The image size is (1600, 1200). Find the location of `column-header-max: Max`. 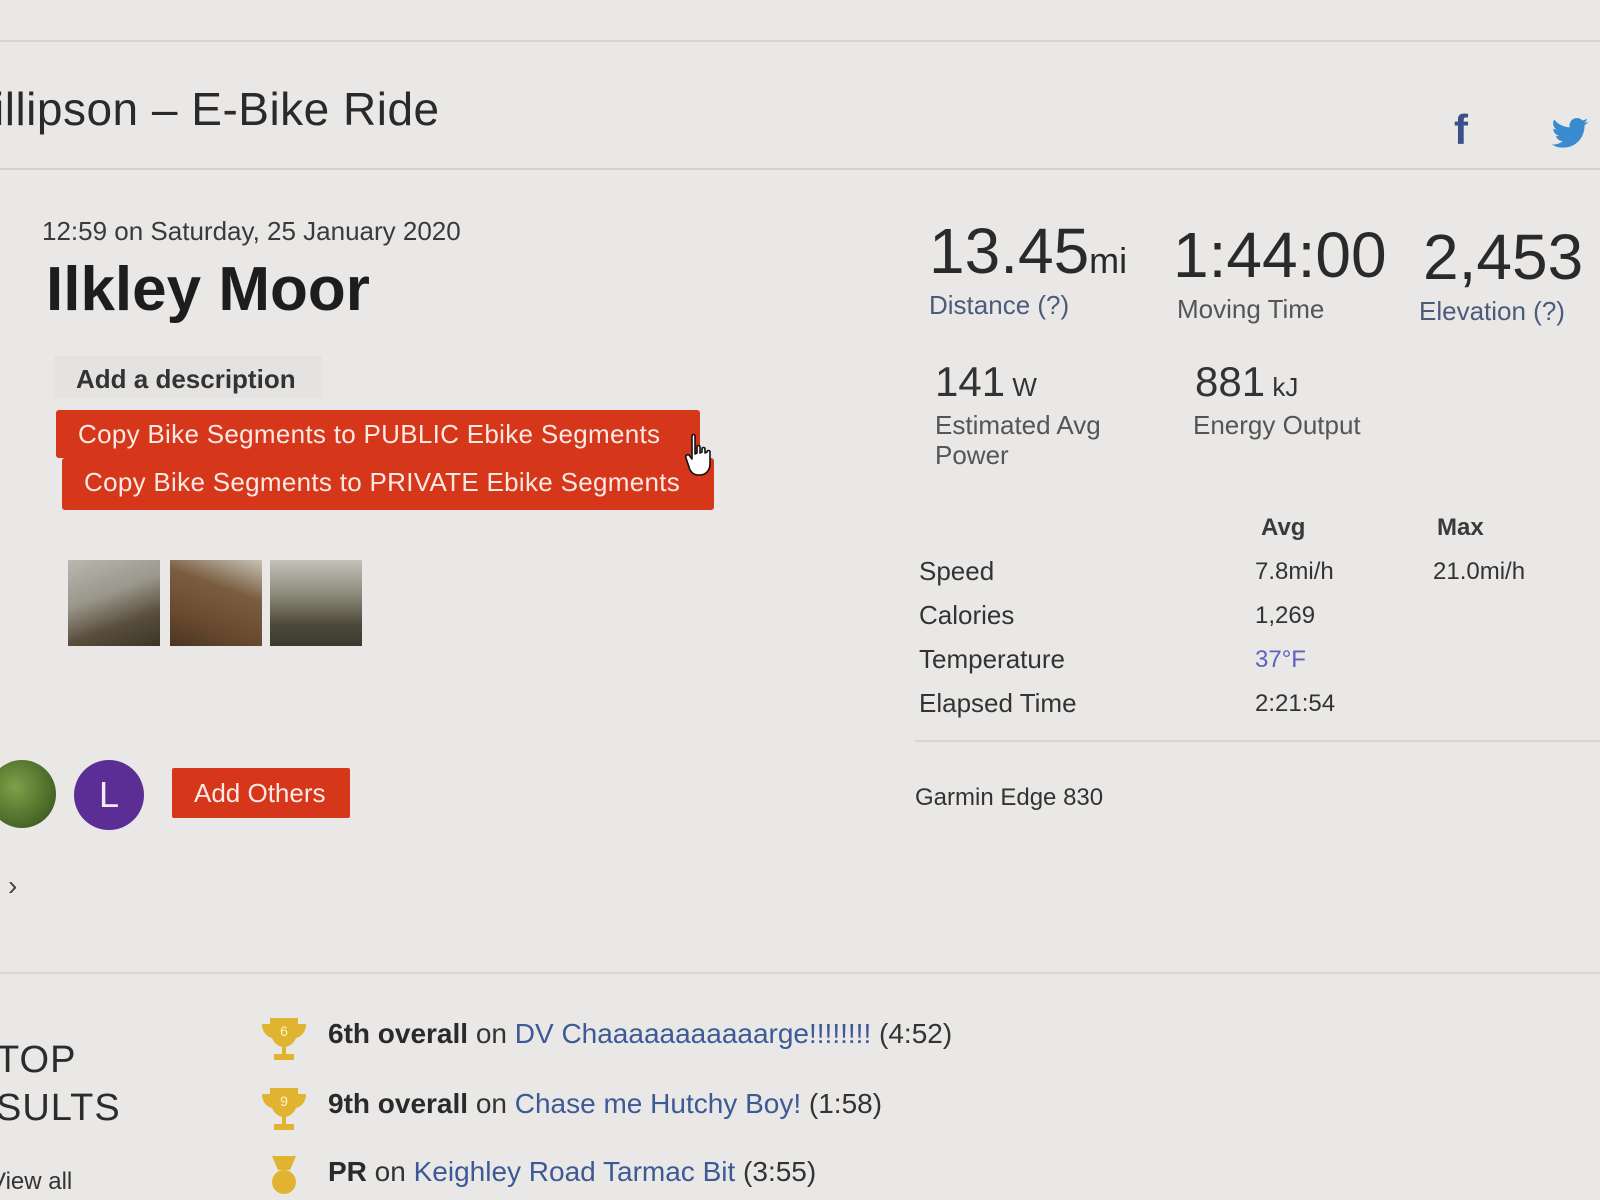

column-header-max: Max is located at coordinates (1460, 527).